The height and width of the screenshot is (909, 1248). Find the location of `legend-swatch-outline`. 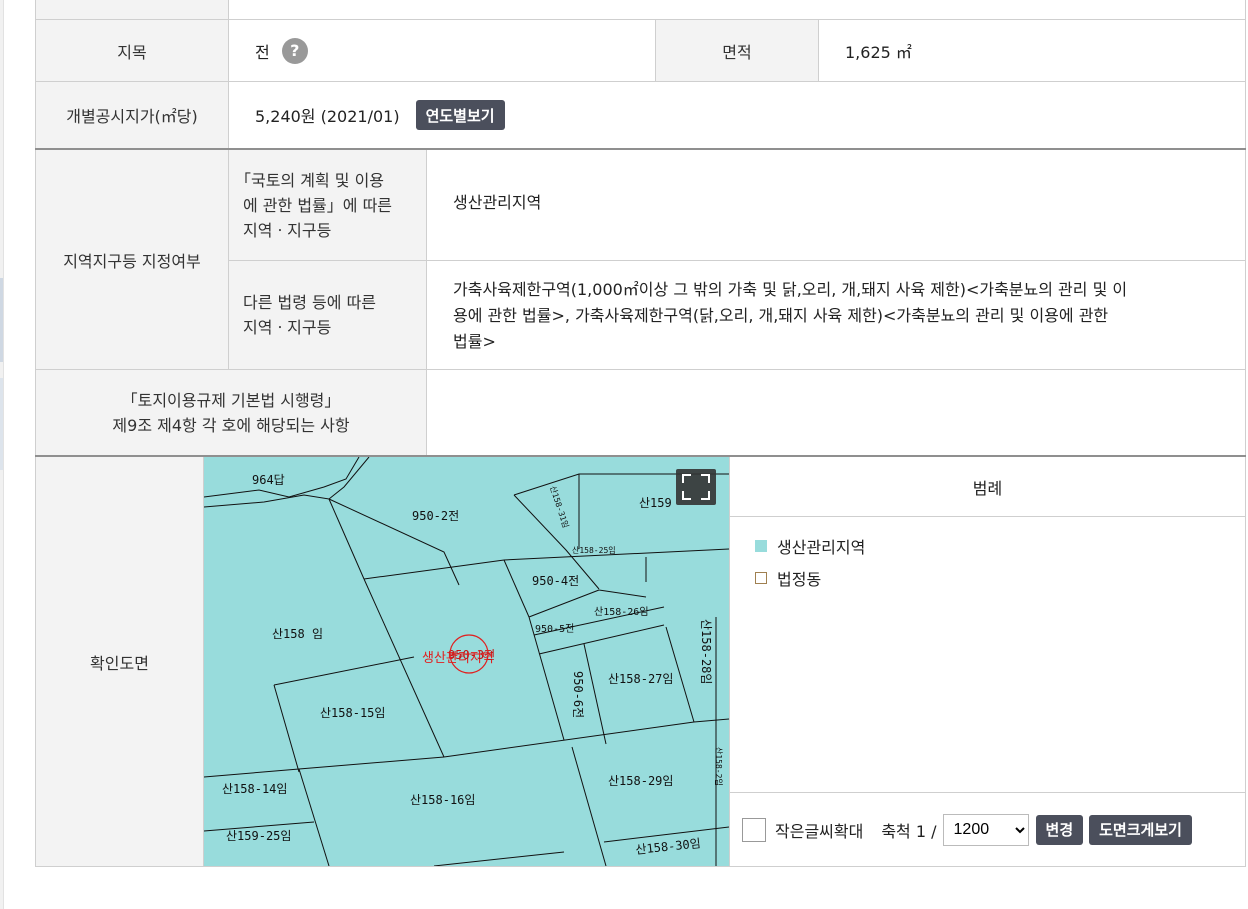

legend-swatch-outline is located at coordinates (761, 578).